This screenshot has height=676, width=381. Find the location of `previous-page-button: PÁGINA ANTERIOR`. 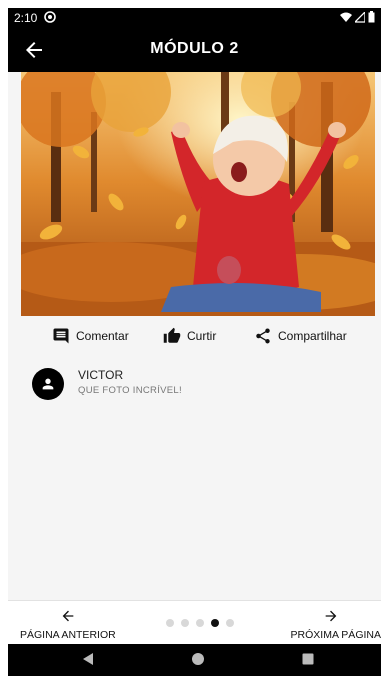

previous-page-button: PÁGINA ANTERIOR is located at coordinates (70, 624).